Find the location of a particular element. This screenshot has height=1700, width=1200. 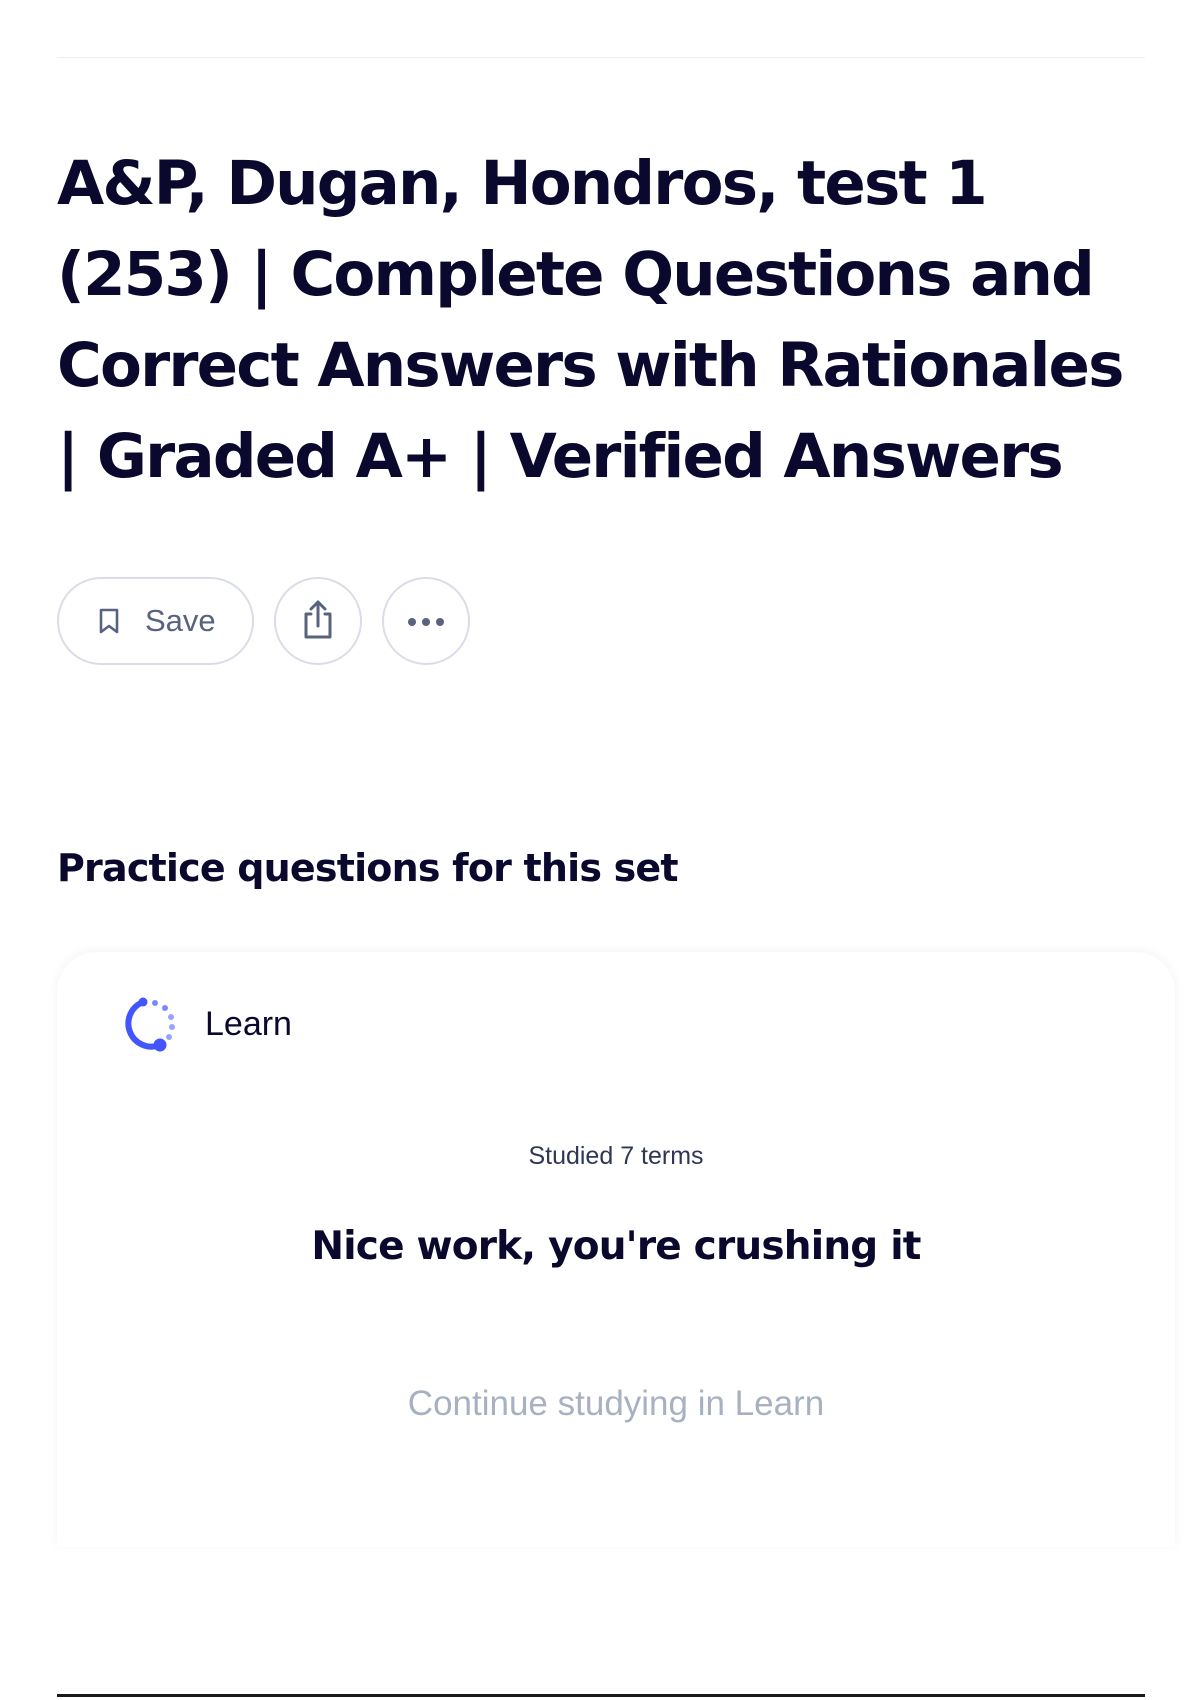

learn-icon is located at coordinates (149, 1024).